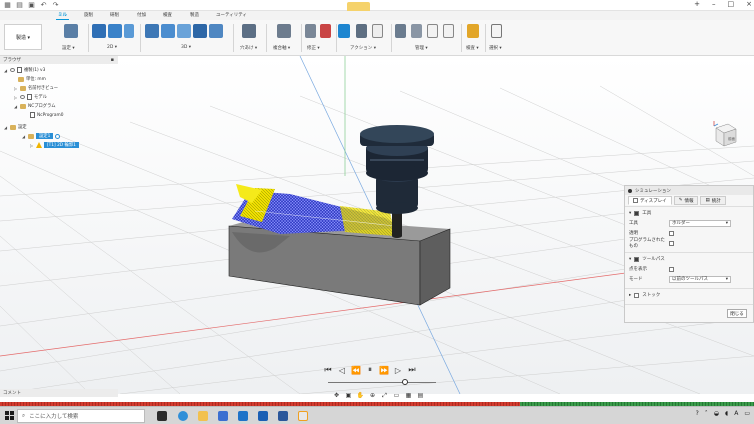 The height and width of the screenshot is (424, 754). Describe the element at coordinates (62, 16) in the screenshot. I see `tab-mill: ミル` at that location.